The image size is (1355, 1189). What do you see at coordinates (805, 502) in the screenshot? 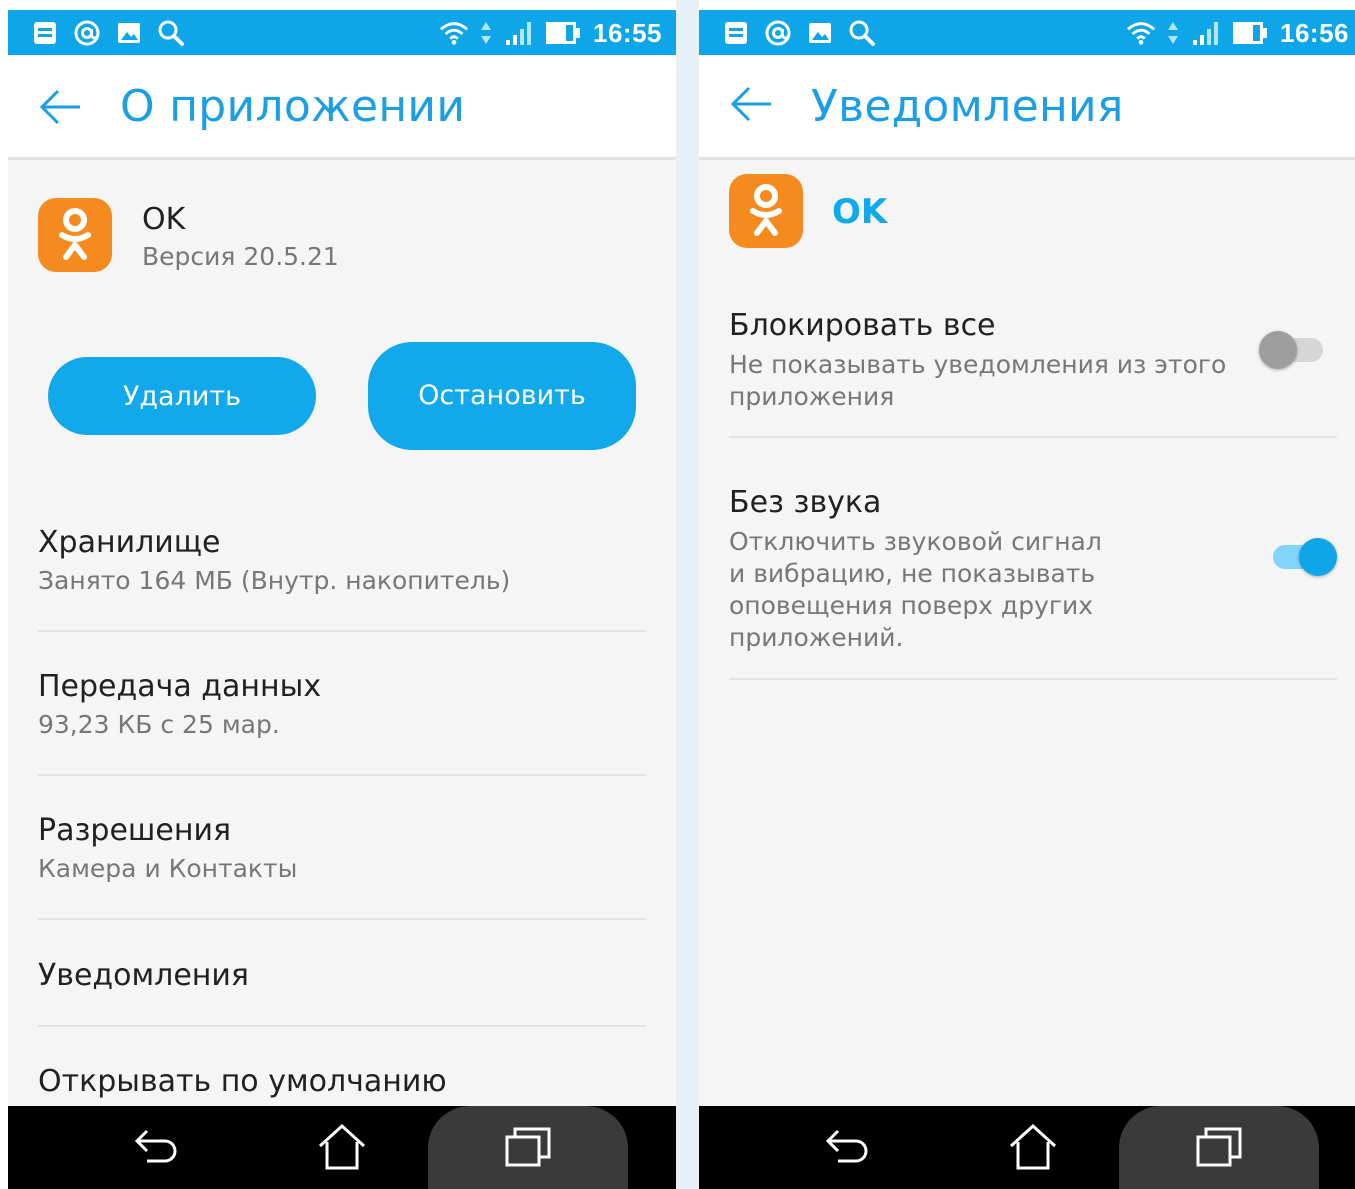
I see `setting-title: Без звука` at bounding box center [805, 502].